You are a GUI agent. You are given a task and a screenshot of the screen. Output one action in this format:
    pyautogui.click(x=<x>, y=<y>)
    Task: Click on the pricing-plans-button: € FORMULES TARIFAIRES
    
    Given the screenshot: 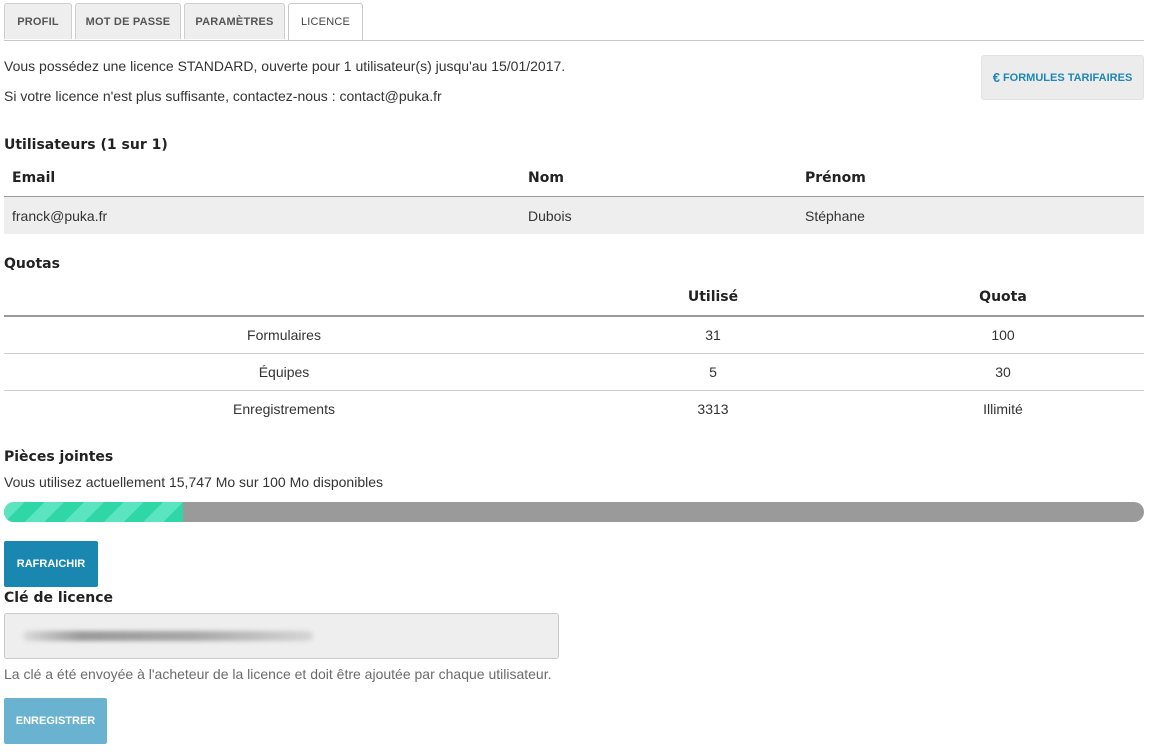 What is the action you would take?
    pyautogui.click(x=1062, y=77)
    